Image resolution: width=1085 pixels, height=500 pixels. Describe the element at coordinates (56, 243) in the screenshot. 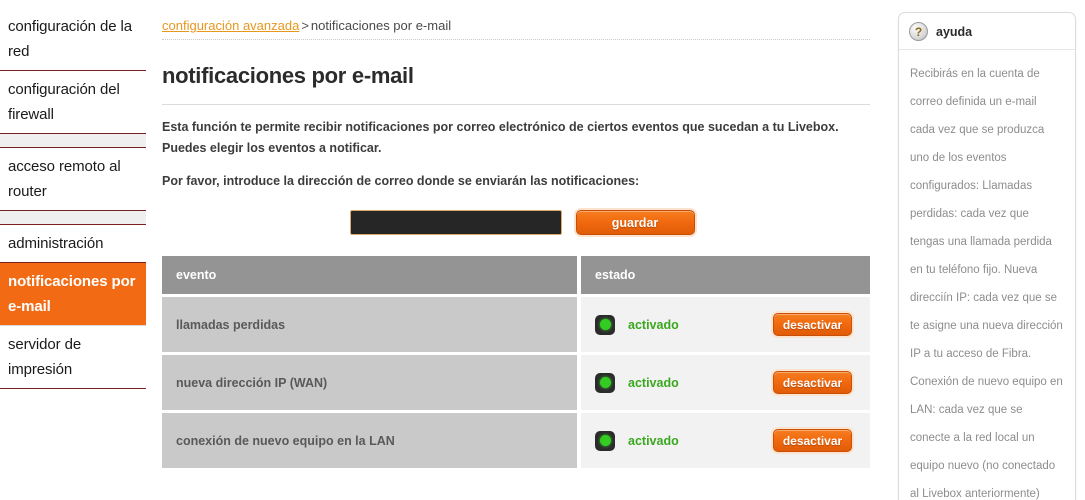

I see `sidebar-item-label: administración` at that location.